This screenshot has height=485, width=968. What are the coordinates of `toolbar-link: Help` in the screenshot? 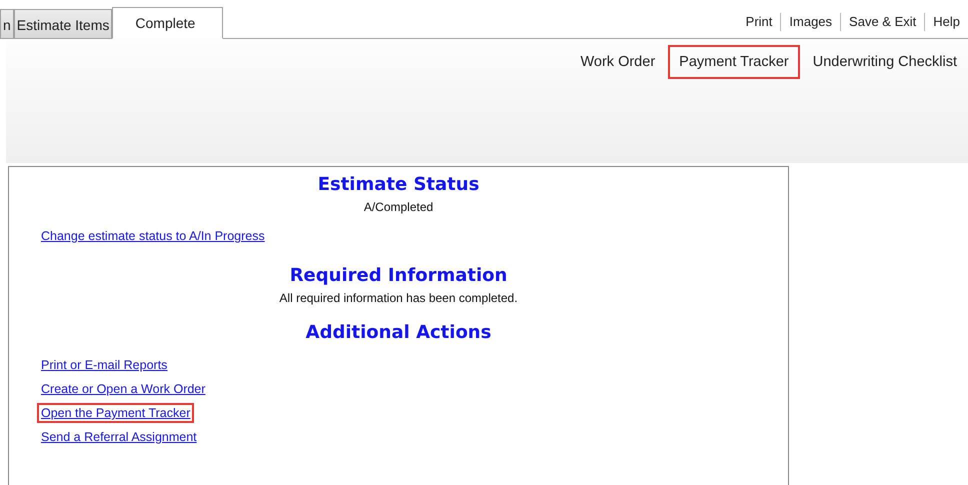 It's located at (946, 22).